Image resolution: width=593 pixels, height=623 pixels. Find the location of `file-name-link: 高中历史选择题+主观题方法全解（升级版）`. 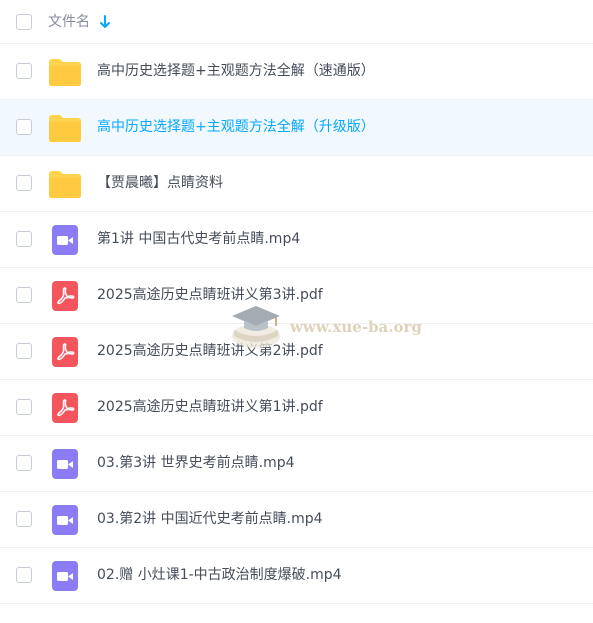

file-name-link: 高中历史选择题+主观题方法全解（升级版） is located at coordinates (236, 127).